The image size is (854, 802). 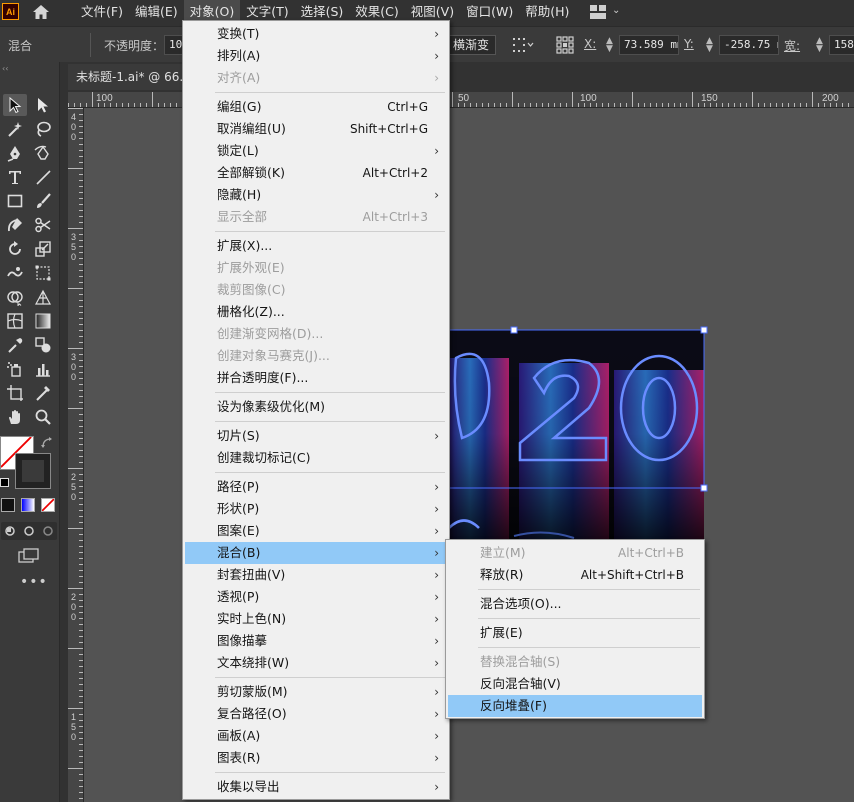 I want to click on ruler-label: 4 0 0, so click(x=73, y=127).